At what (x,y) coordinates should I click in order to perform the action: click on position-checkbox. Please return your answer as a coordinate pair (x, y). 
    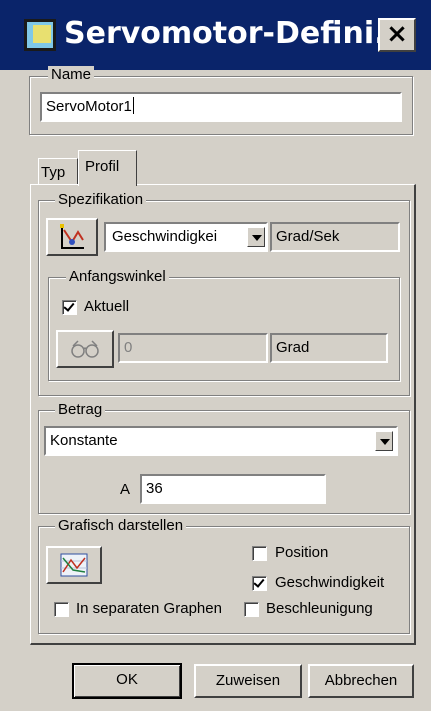
    Looking at the image, I should click on (259, 553).